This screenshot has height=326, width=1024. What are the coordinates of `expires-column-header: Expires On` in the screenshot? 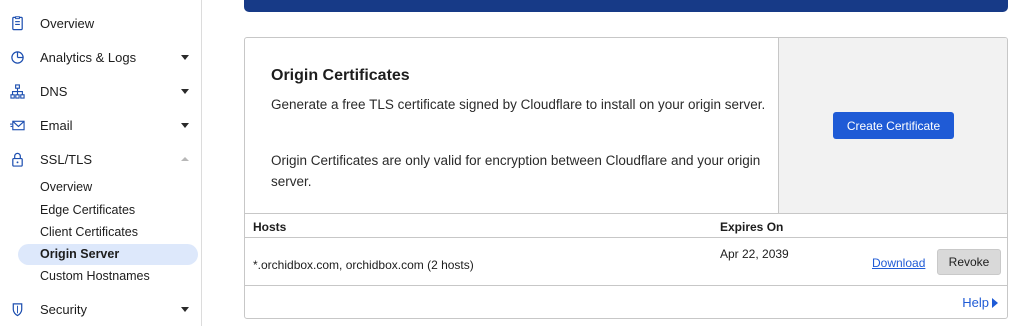 It's located at (752, 227).